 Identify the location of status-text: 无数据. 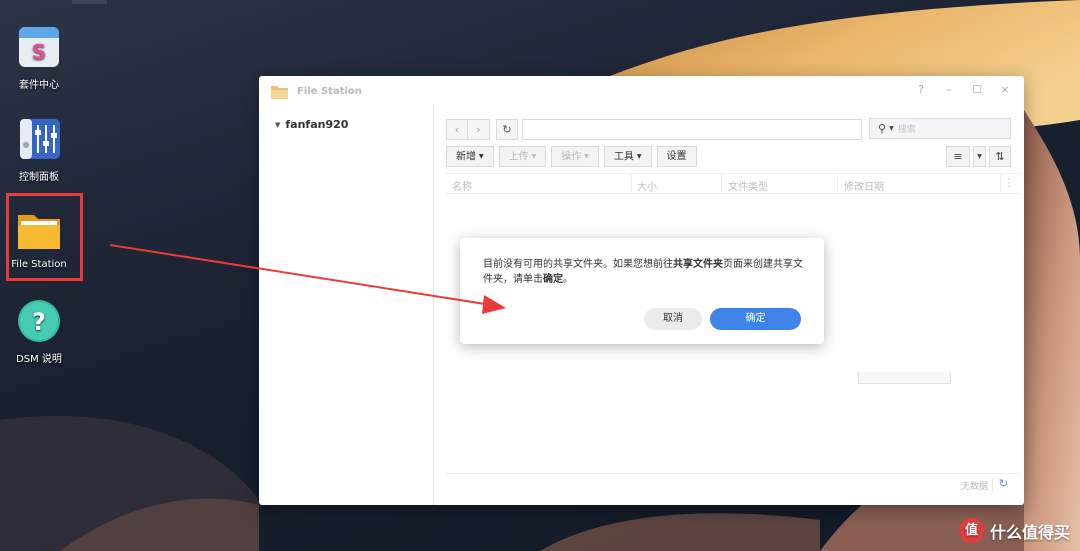
(974, 487).